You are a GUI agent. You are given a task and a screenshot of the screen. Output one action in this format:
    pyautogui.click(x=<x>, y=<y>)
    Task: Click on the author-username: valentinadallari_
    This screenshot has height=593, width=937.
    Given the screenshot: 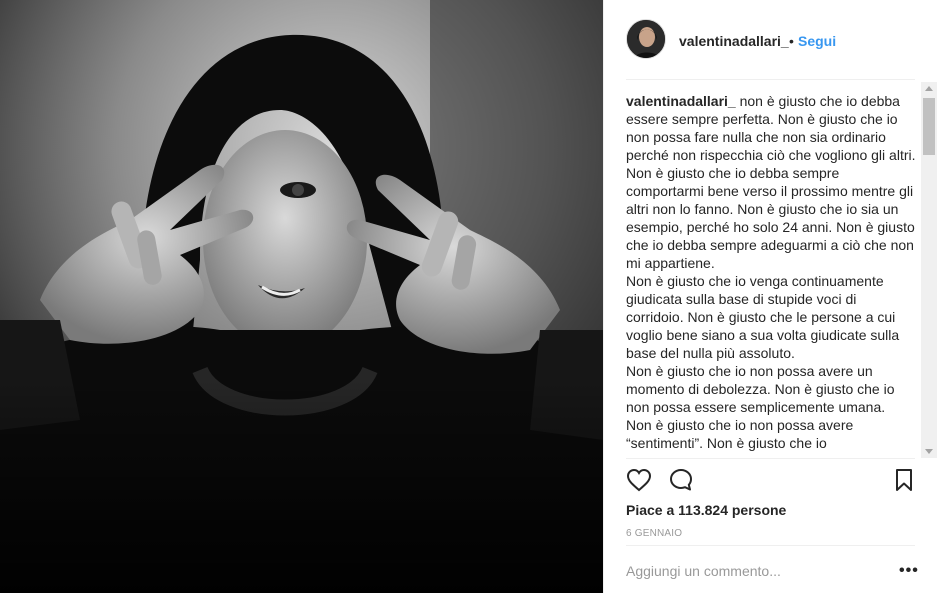 What is the action you would take?
    pyautogui.click(x=734, y=41)
    